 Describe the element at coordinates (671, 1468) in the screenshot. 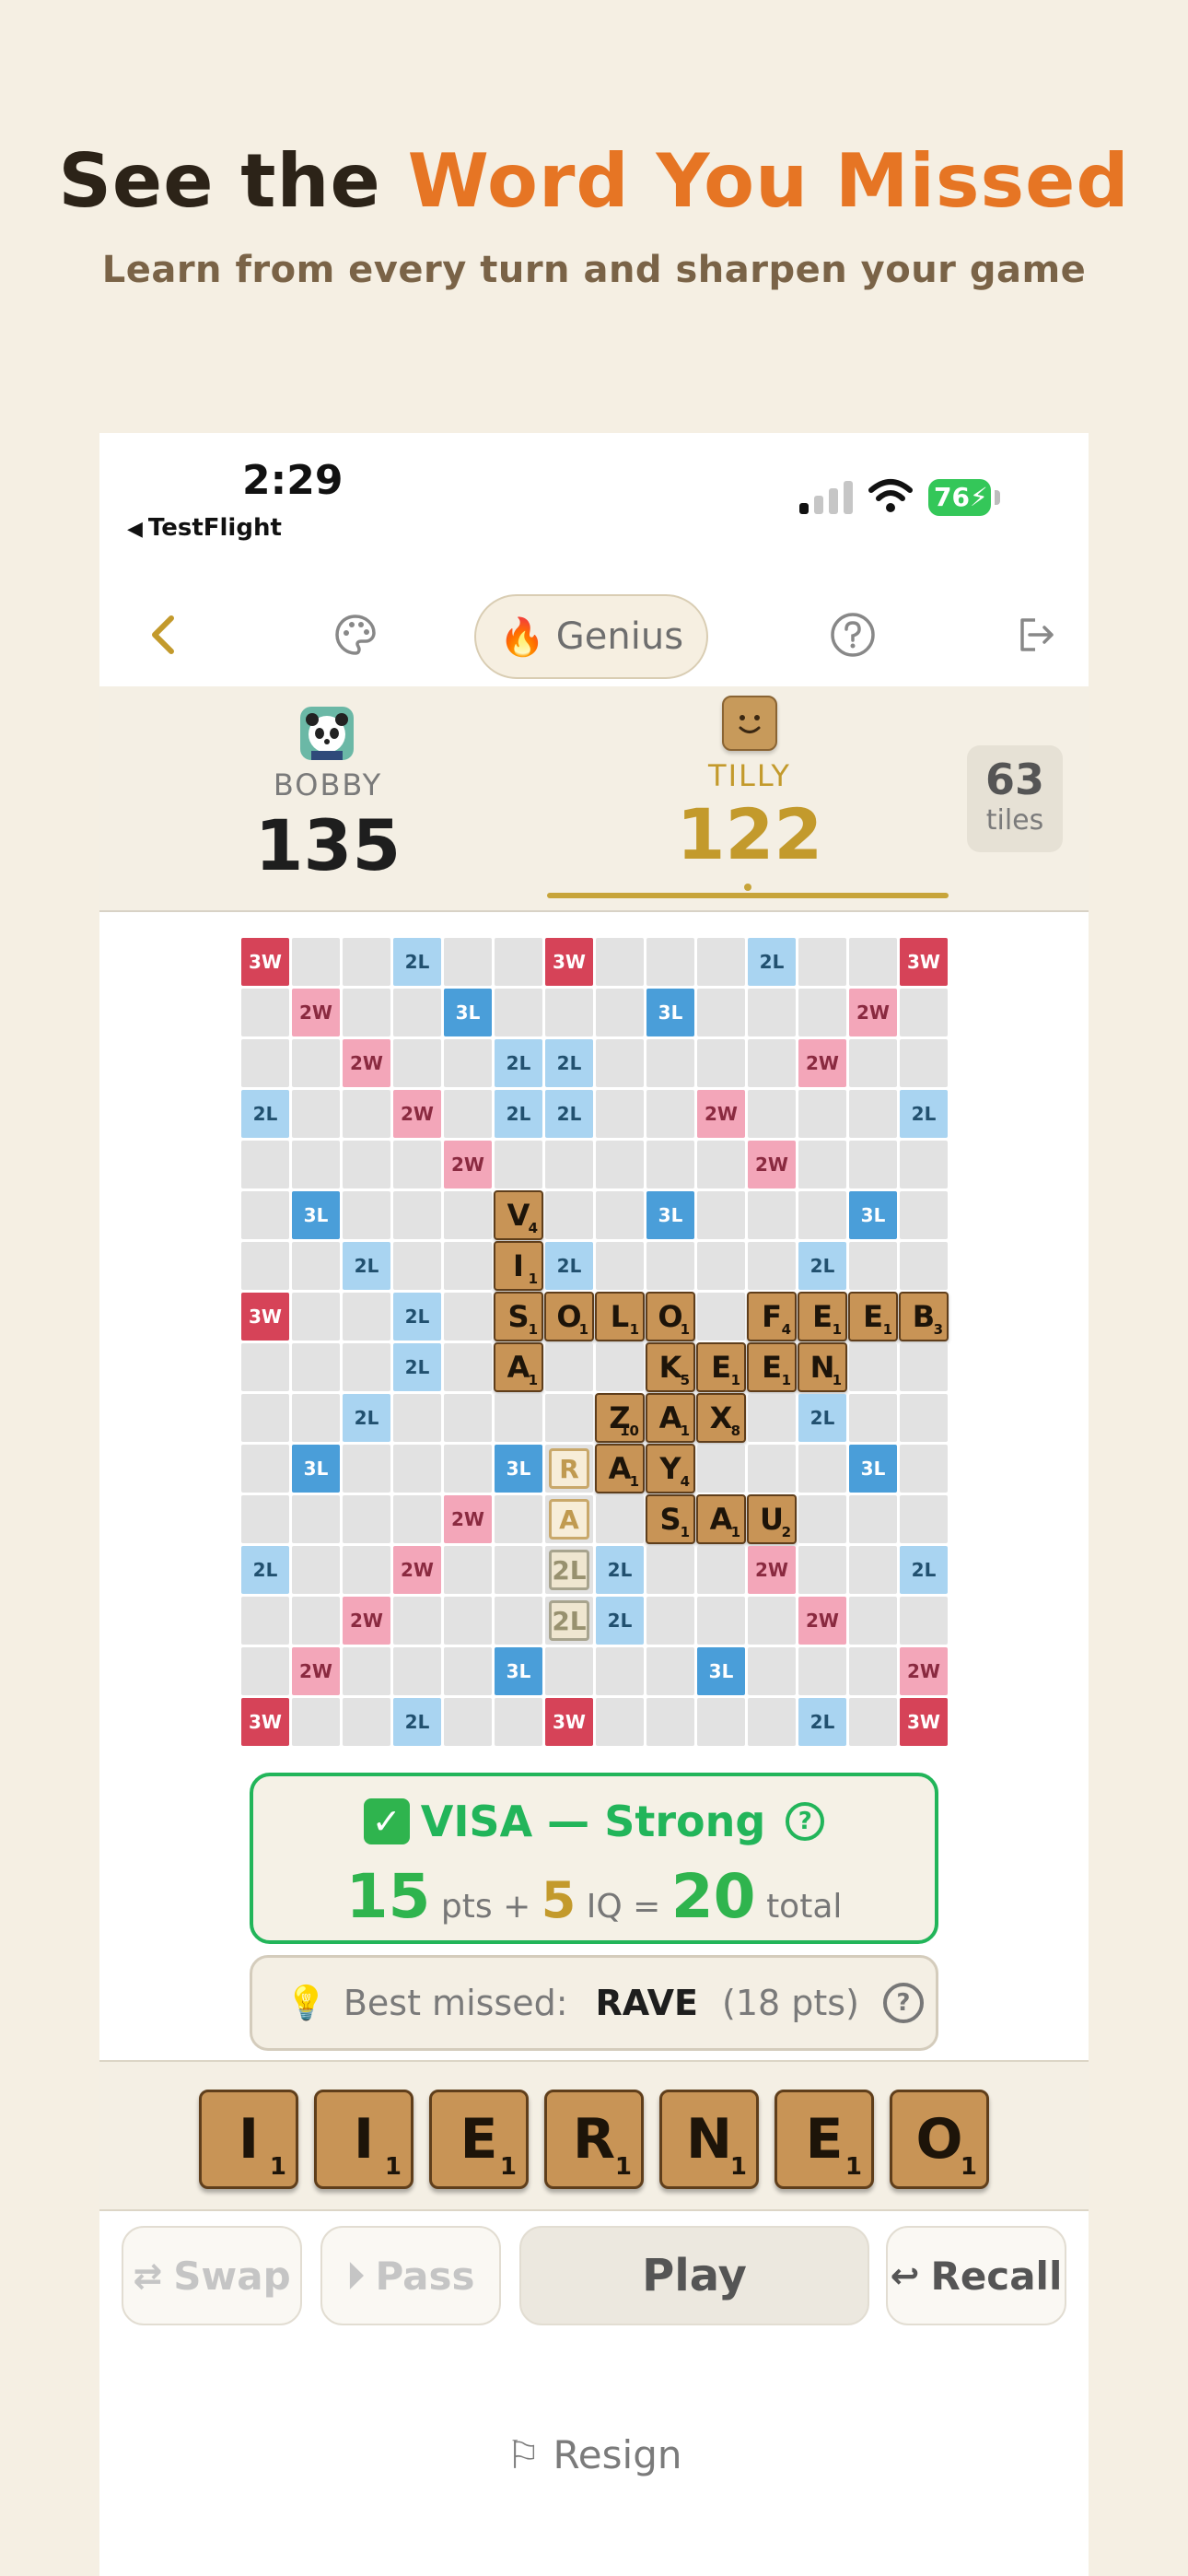

I see `board-cell: Y4` at that location.